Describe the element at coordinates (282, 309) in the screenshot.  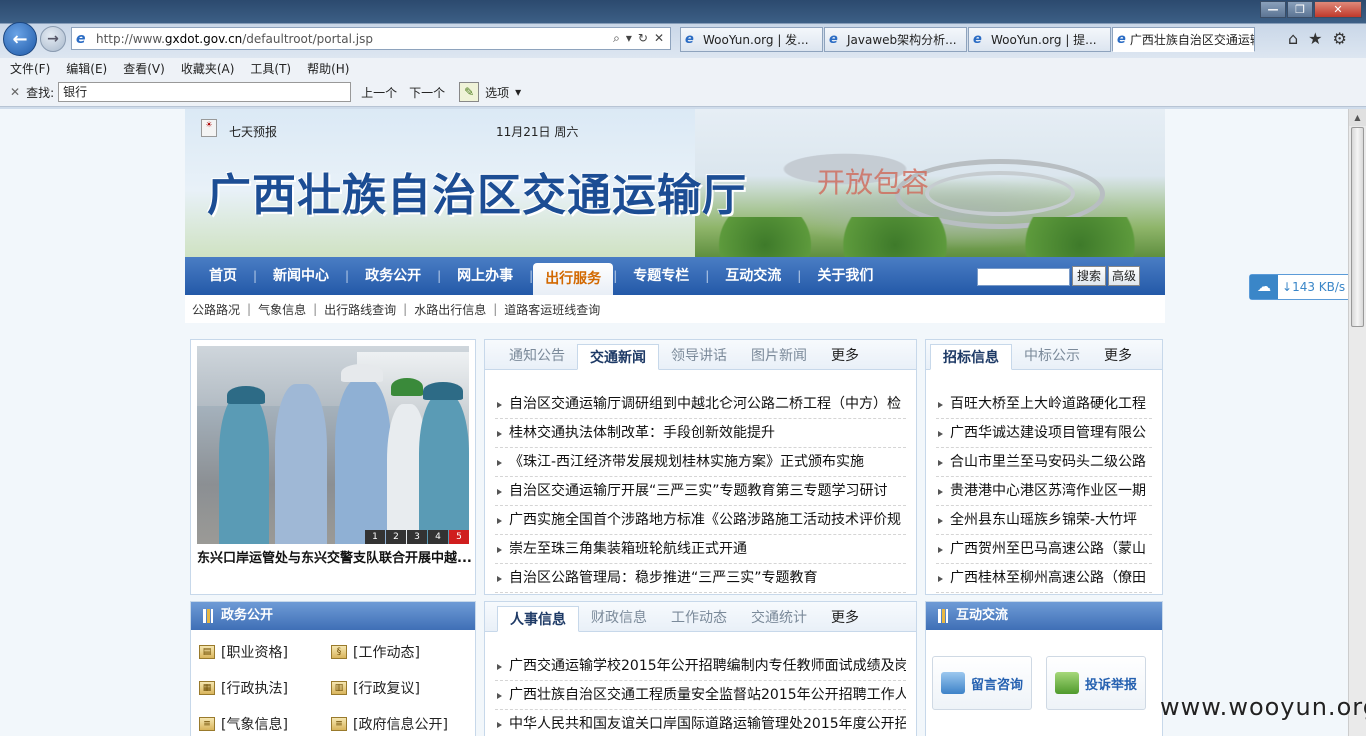
I see `subnav-weather: 气象信息` at that location.